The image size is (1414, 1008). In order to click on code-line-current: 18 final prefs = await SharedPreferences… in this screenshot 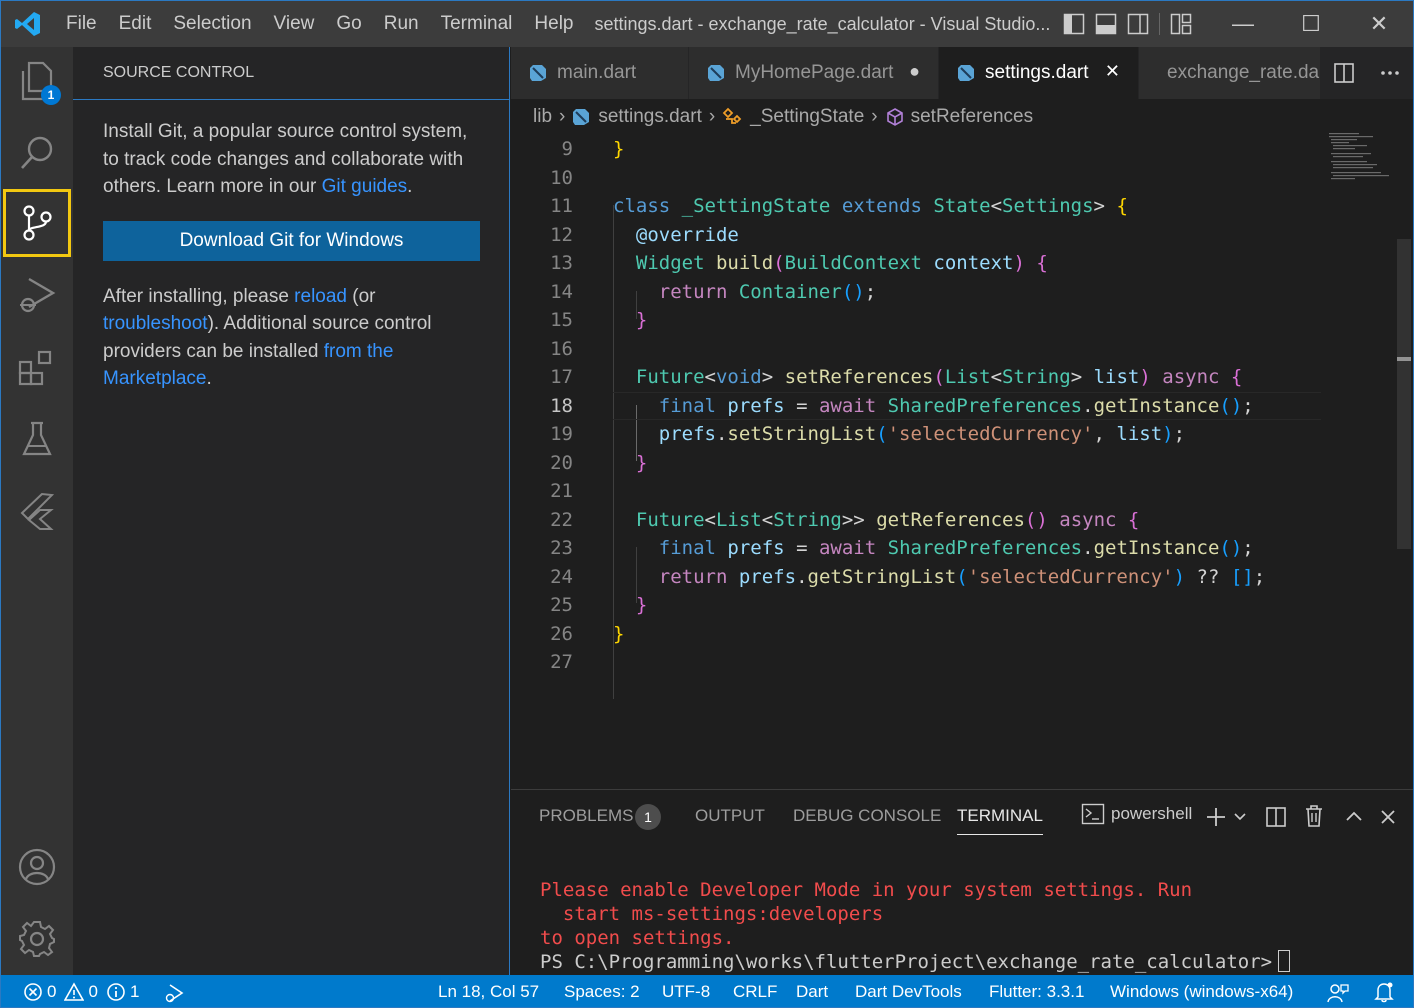, I will do `click(953, 405)`.